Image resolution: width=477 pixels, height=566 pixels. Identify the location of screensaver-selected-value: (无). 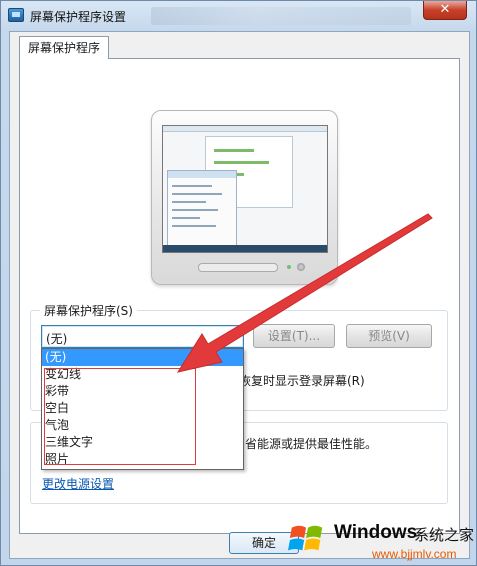
(57, 339).